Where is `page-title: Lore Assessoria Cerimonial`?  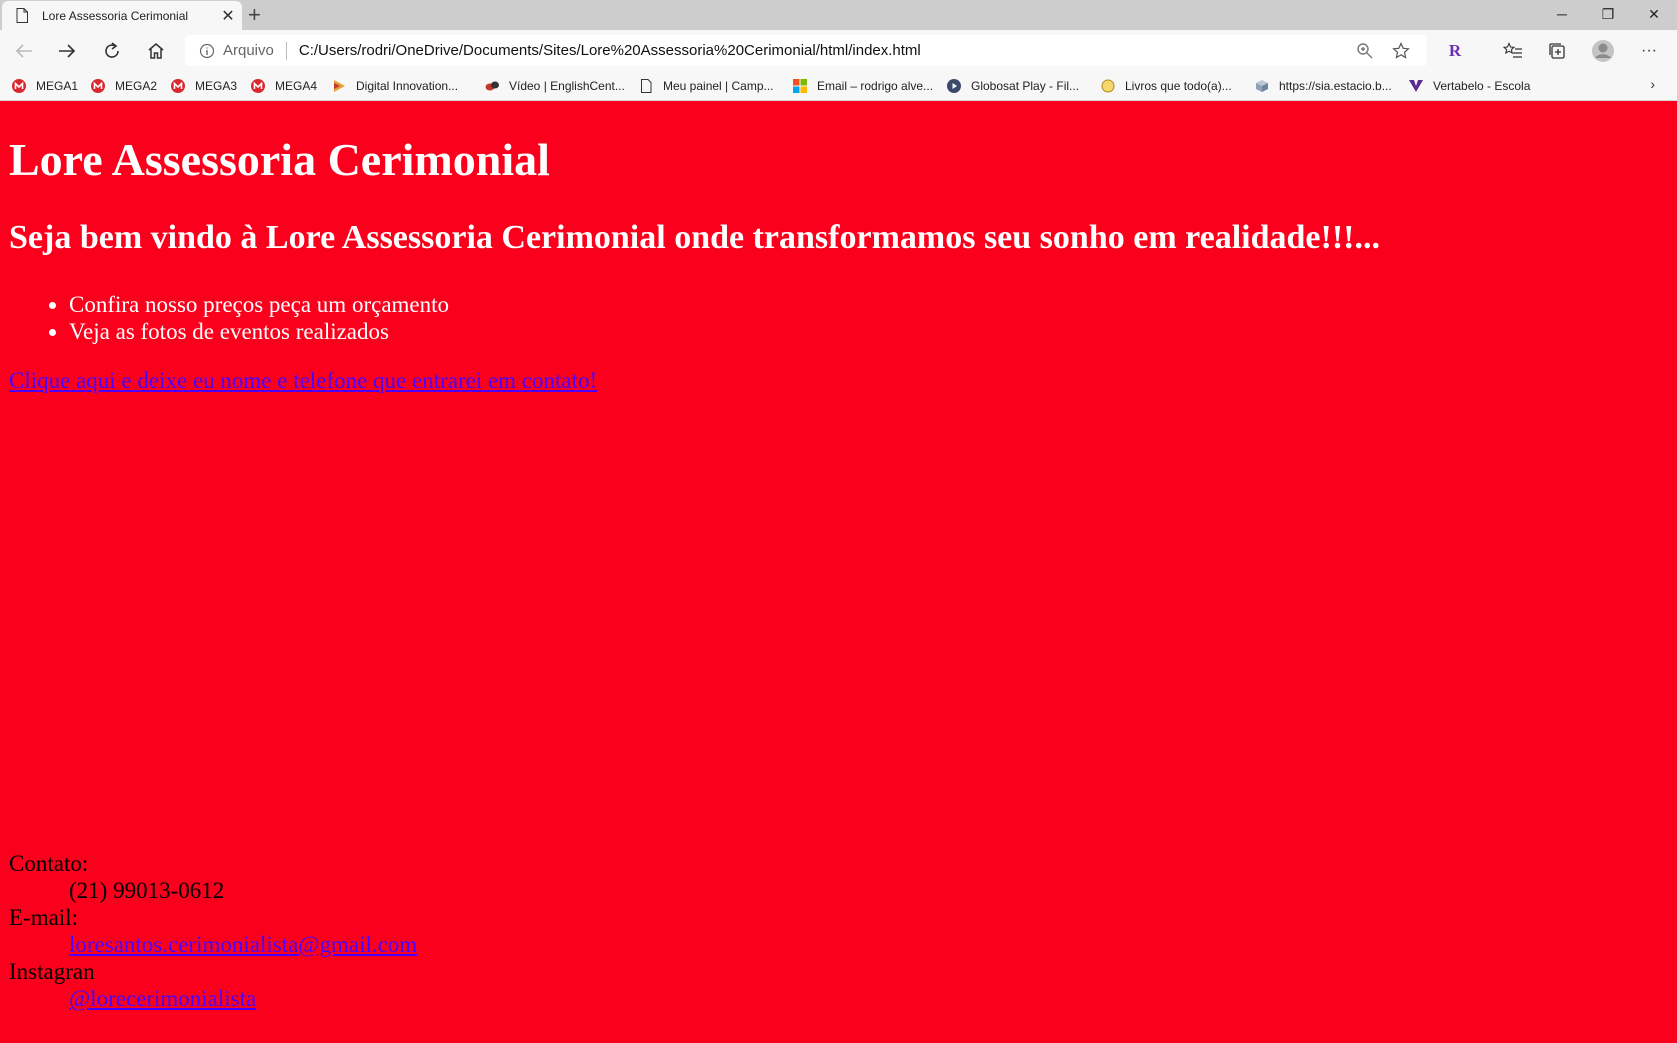
page-title: Lore Assessoria Cerimonial is located at coordinates (279, 159).